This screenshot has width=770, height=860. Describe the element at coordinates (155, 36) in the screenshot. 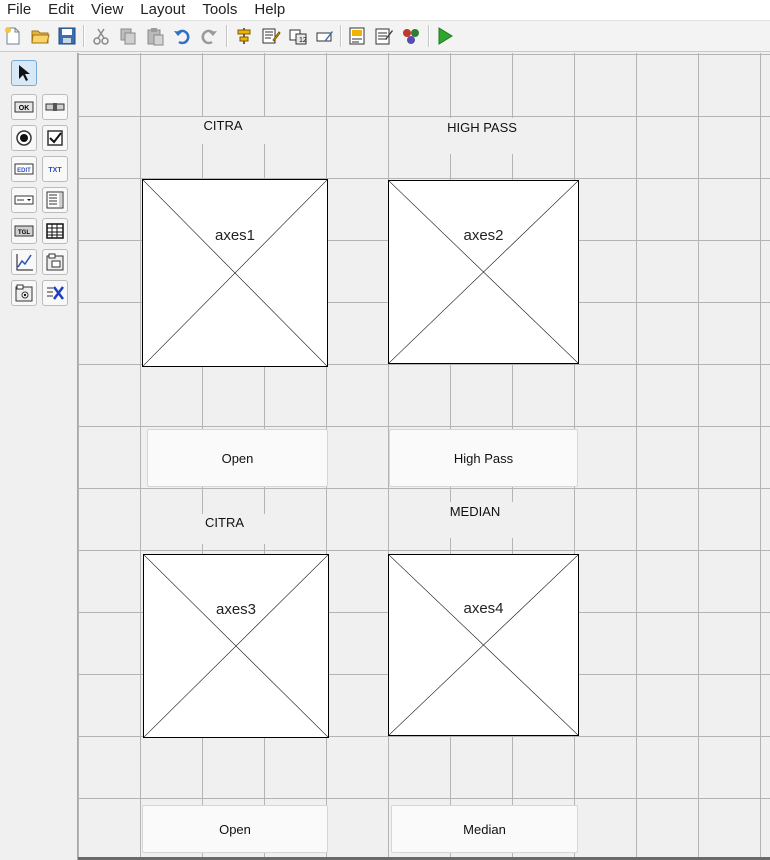

I see `paste-icon` at that location.